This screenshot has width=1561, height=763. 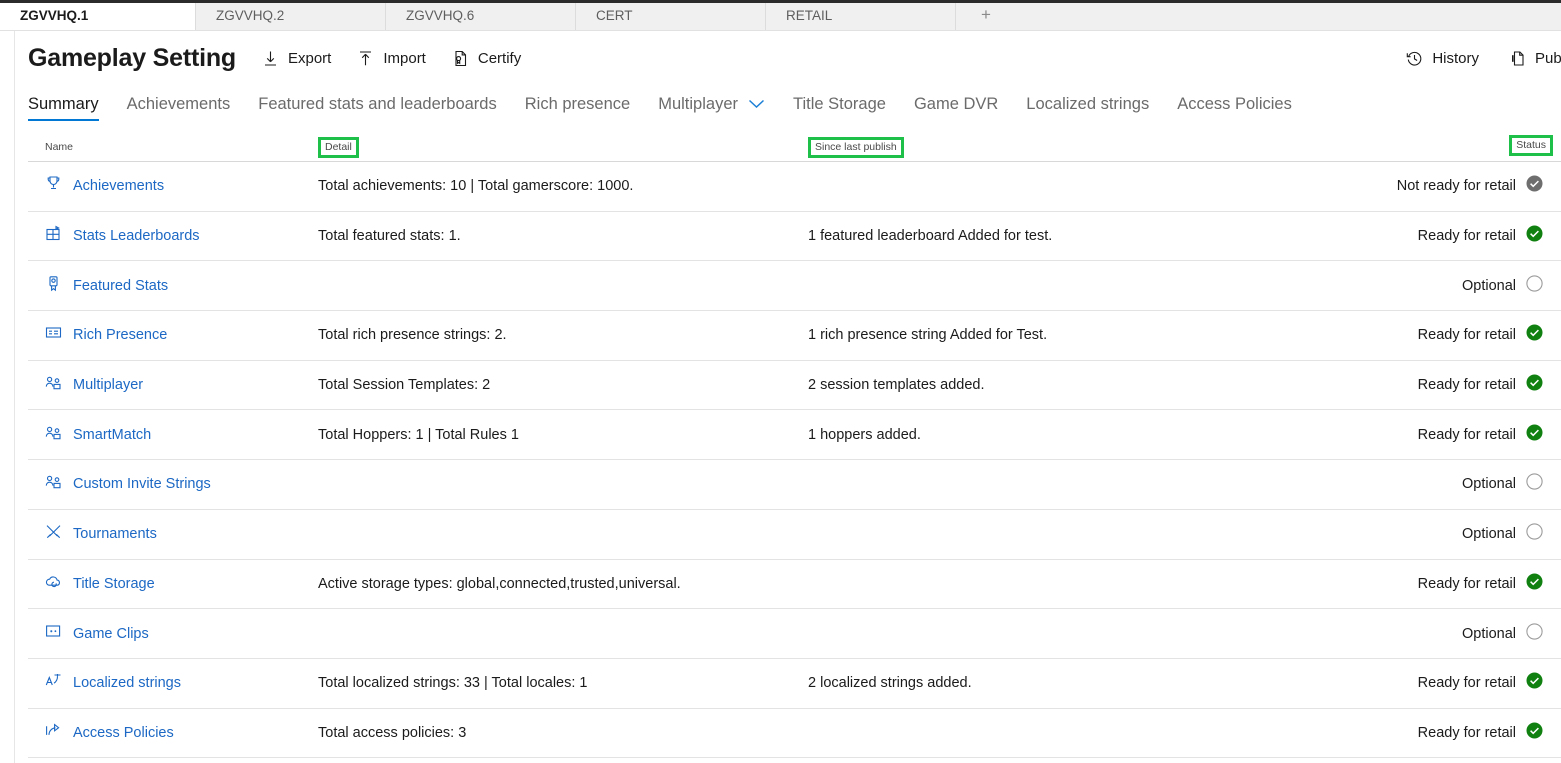 I want to click on table-row: Game Clips Optional, so click(x=794, y=634).